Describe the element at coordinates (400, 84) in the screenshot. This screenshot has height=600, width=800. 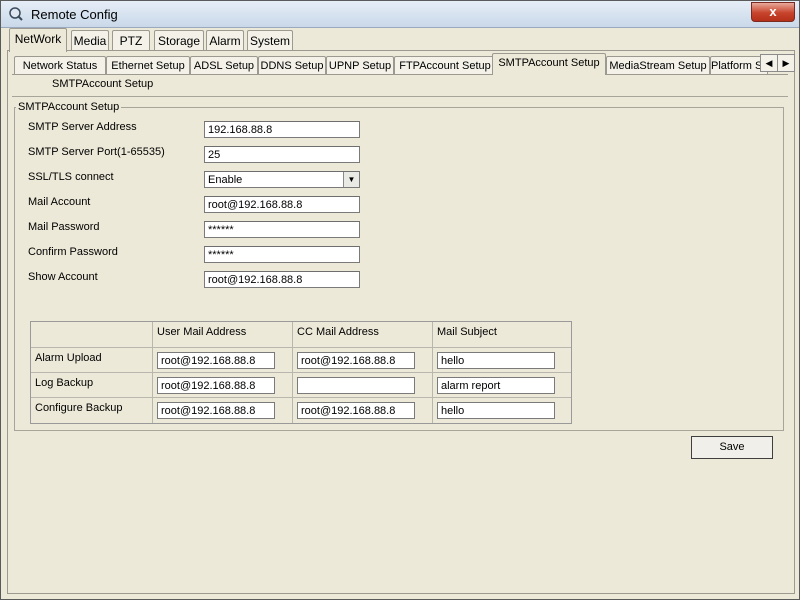
I see `sub-tab-strip: SMTPAccount Setup` at that location.